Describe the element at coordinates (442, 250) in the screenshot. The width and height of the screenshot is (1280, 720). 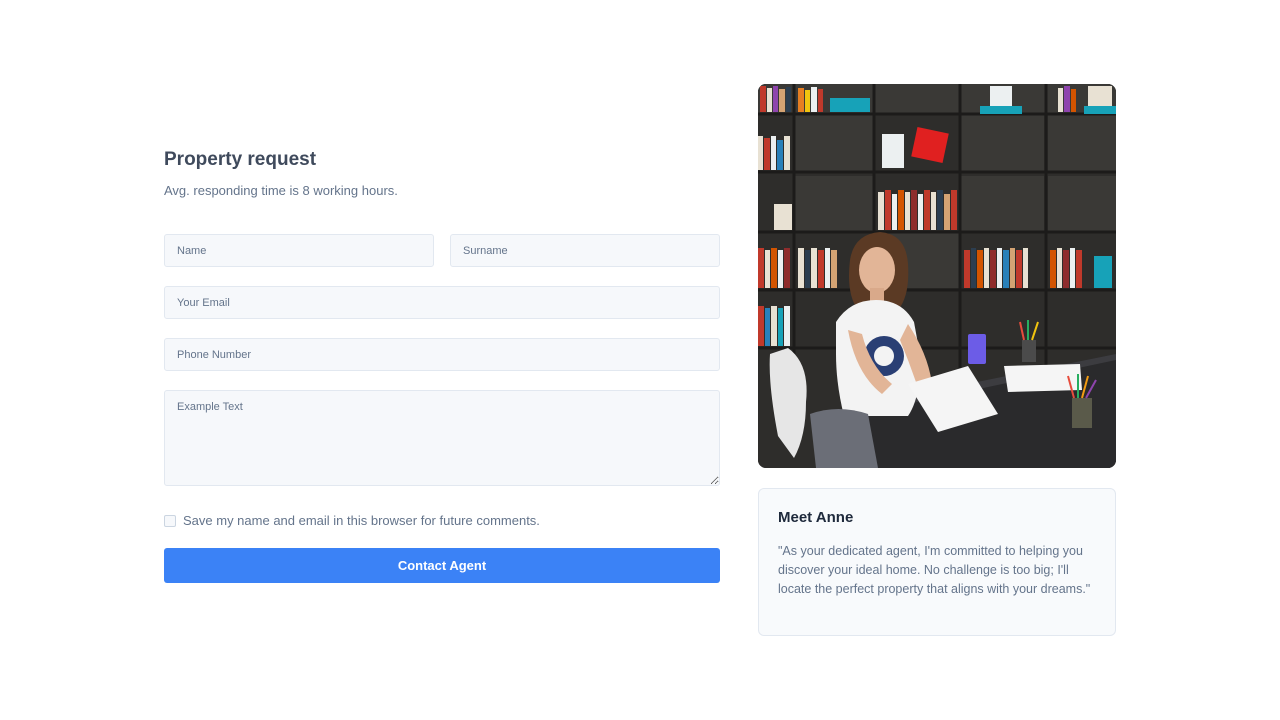
I see `name-row` at that location.